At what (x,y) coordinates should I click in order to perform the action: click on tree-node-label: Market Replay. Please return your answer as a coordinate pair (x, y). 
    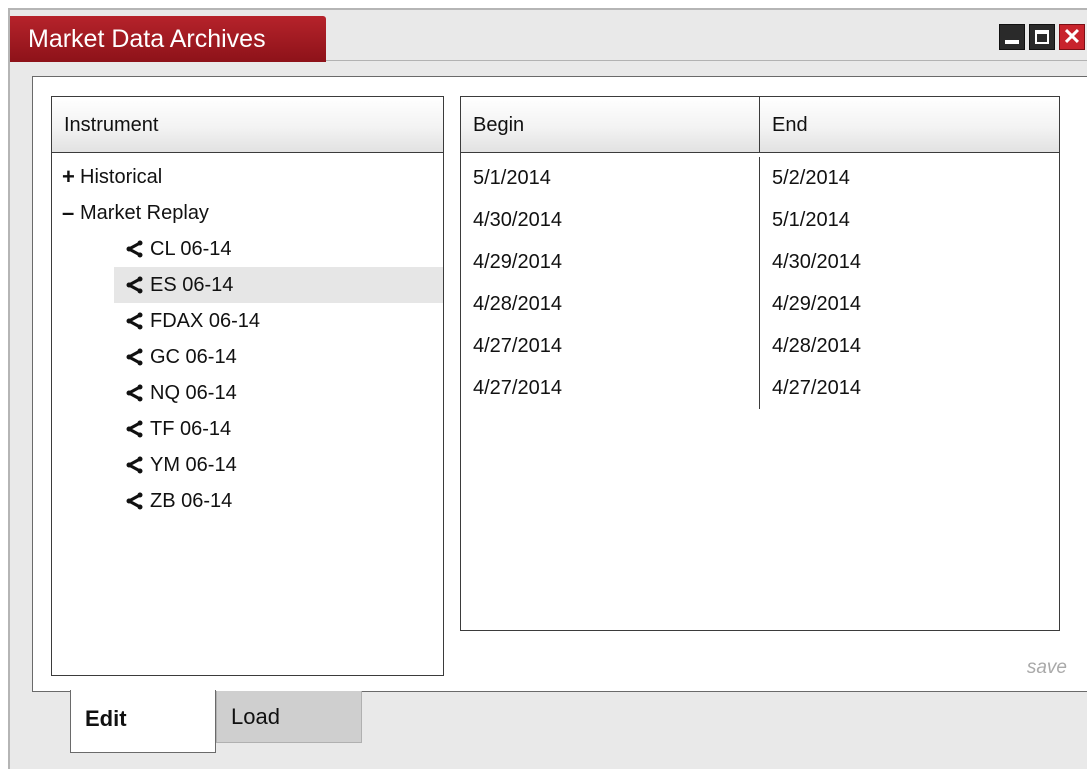
    Looking at the image, I should click on (144, 213).